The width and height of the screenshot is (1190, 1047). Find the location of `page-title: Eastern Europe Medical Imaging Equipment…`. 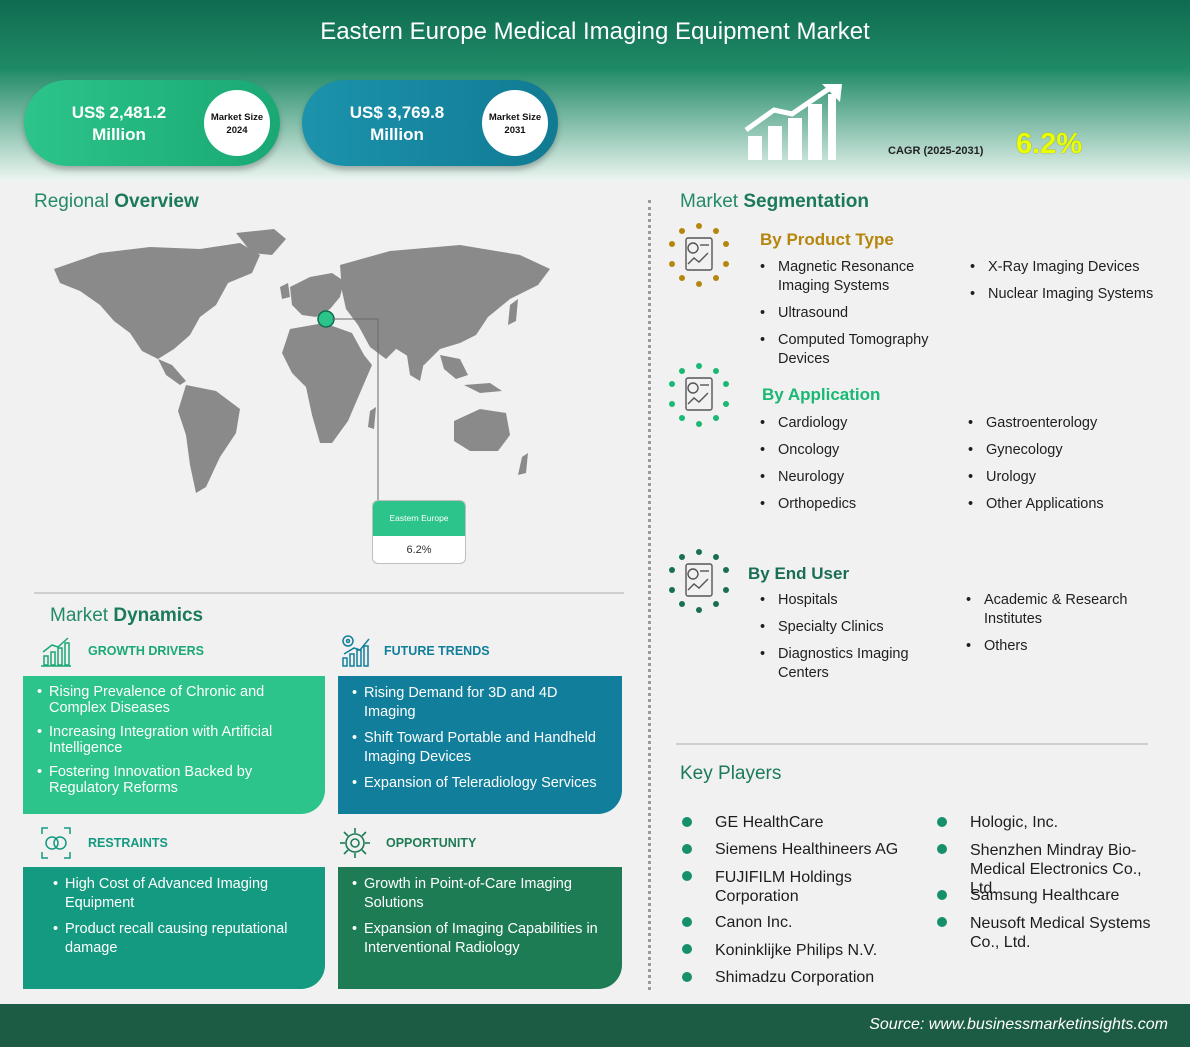

page-title: Eastern Europe Medical Imaging Equipment… is located at coordinates (595, 31).